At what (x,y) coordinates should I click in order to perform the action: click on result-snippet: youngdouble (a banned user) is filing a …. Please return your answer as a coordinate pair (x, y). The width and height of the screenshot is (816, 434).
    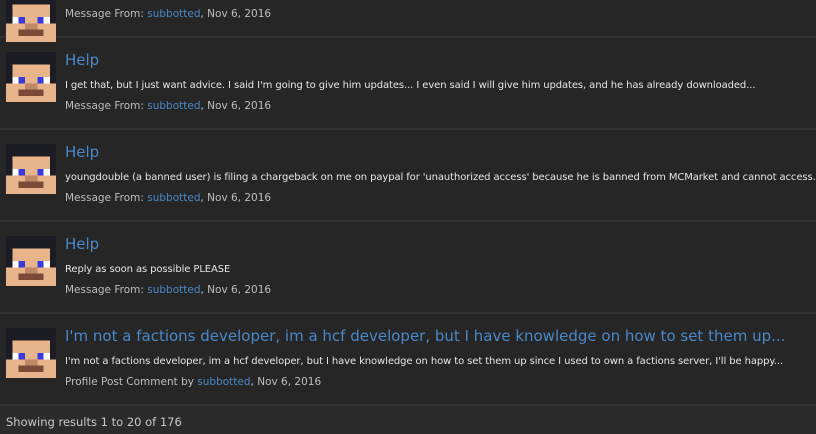
    Looking at the image, I should click on (440, 177).